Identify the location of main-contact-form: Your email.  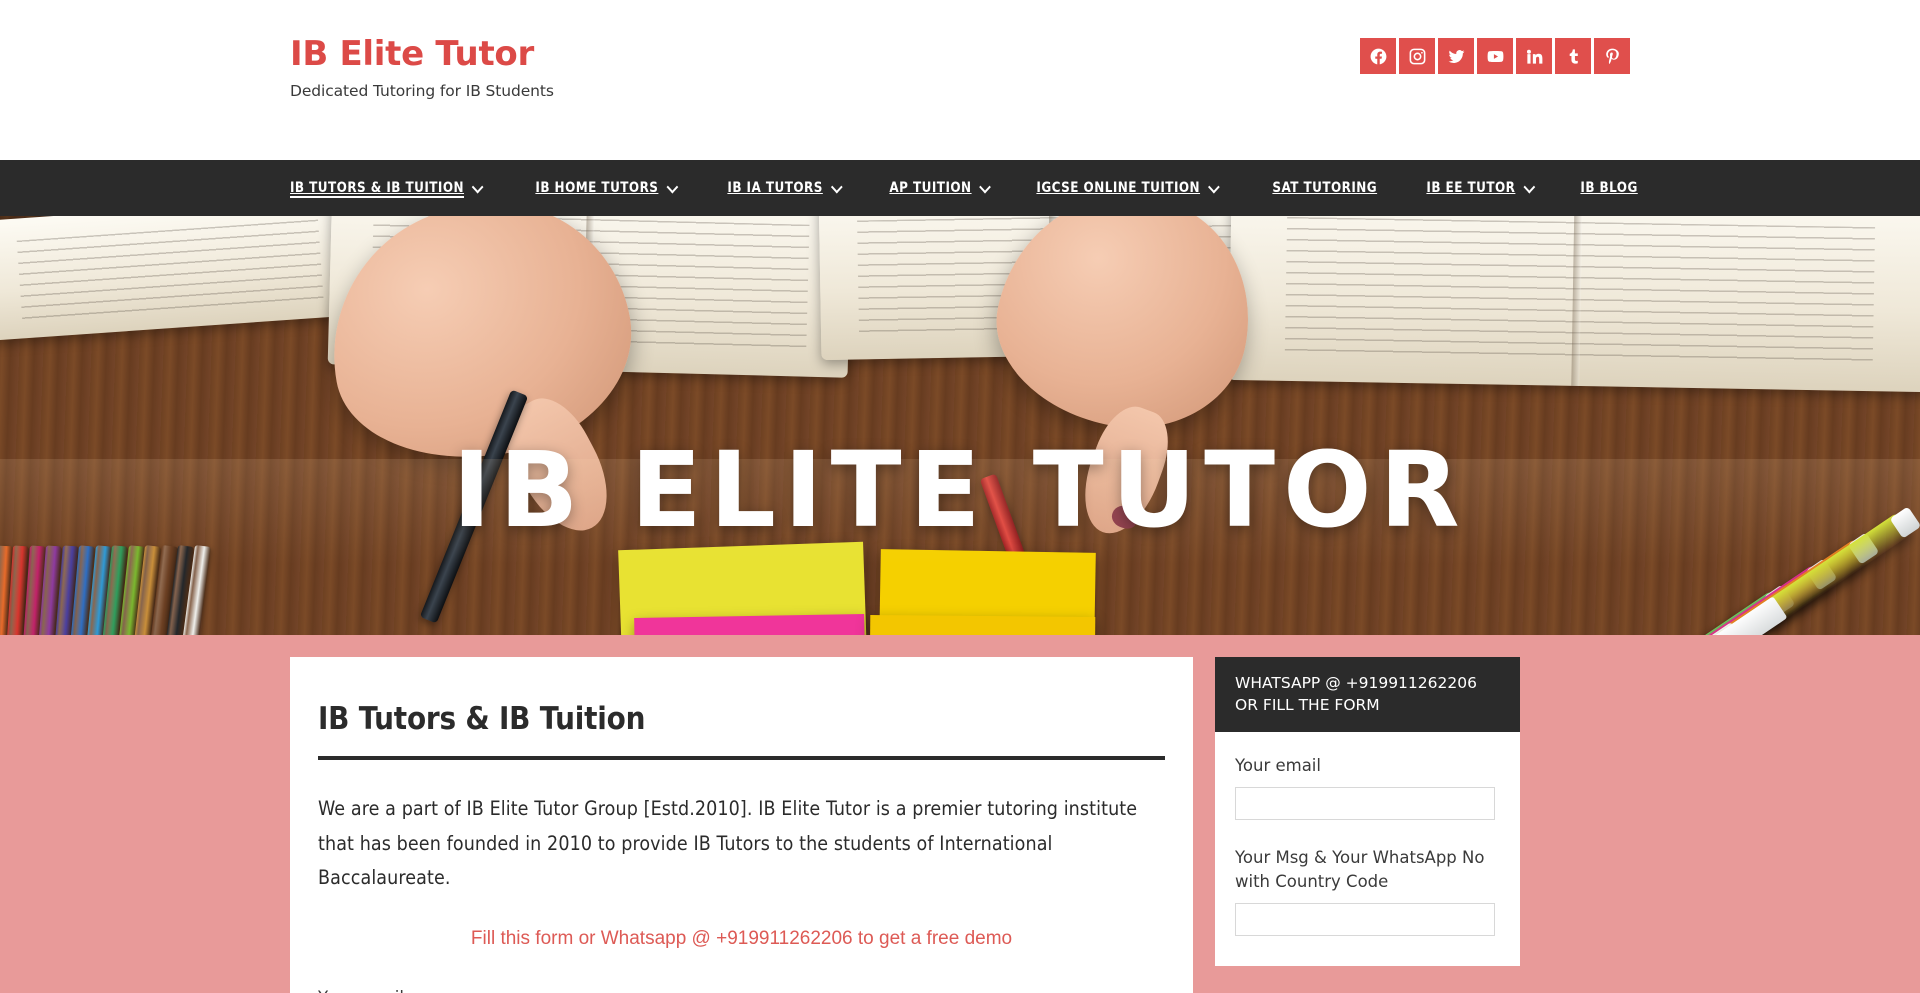
(741, 990).